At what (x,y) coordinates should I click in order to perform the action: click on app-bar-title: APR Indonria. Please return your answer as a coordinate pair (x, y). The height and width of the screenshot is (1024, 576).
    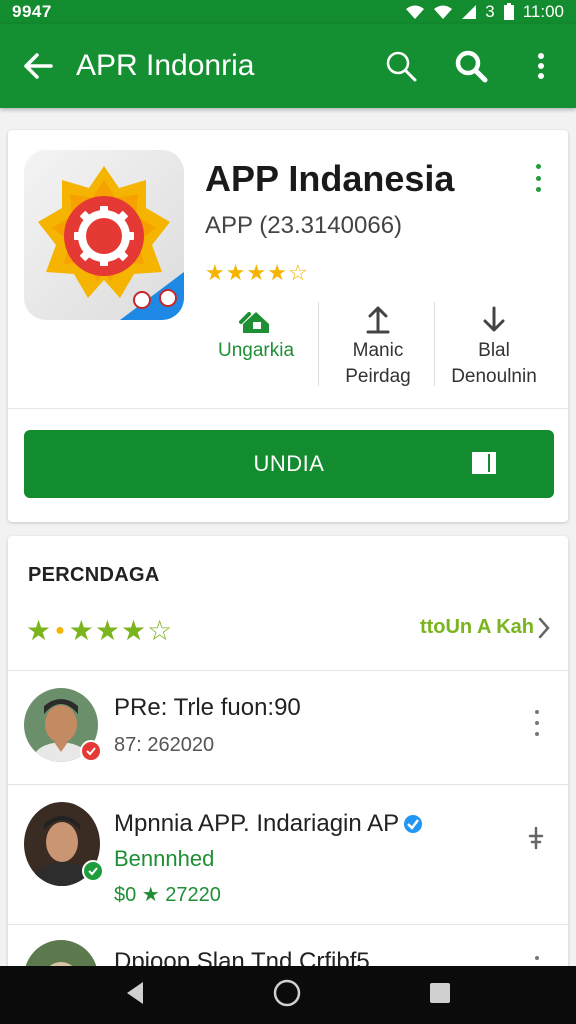
    Looking at the image, I should click on (165, 65).